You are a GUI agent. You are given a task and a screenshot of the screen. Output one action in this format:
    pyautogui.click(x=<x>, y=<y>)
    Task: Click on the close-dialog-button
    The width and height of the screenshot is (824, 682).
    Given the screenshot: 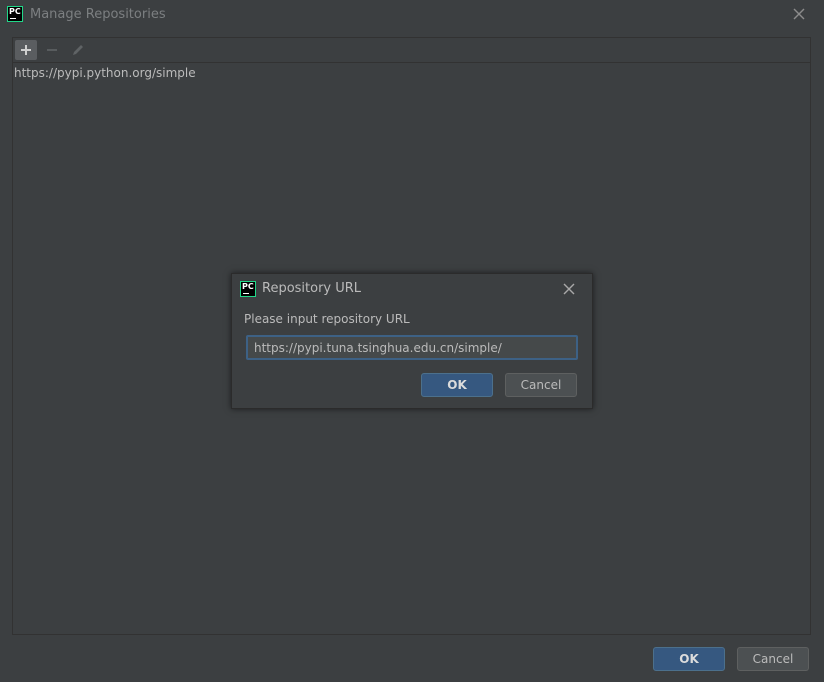 What is the action you would take?
    pyautogui.click(x=569, y=289)
    